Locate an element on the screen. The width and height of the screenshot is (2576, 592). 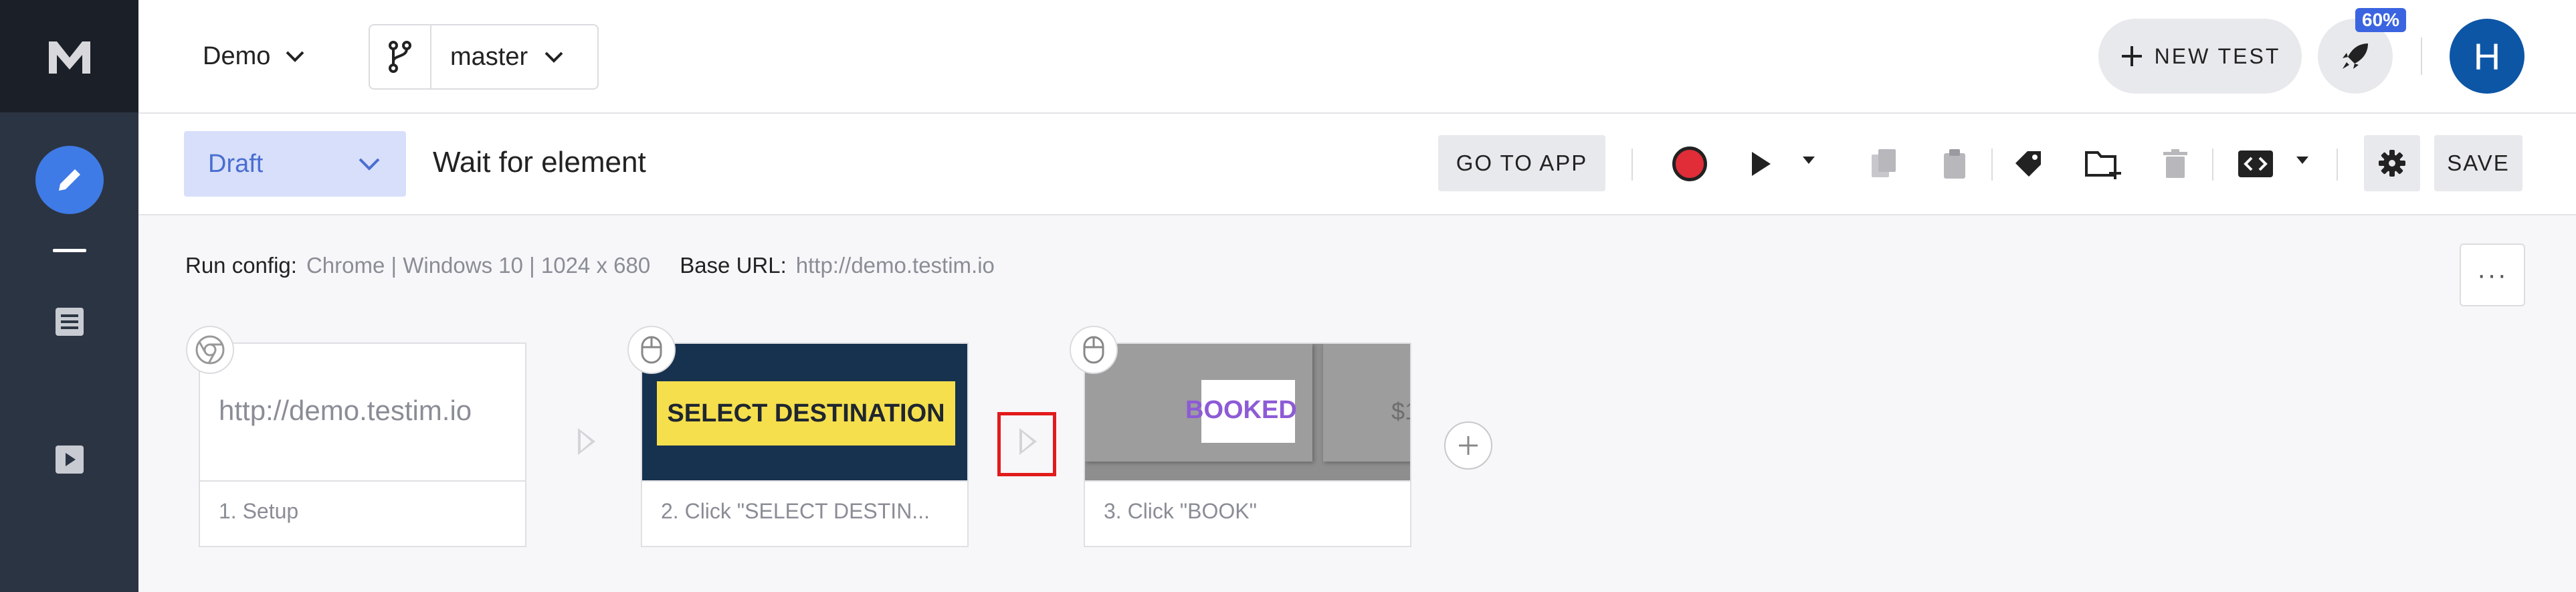
step-card-click-book: BOOKED $1 3. Click "BOOK" is located at coordinates (1247, 444).